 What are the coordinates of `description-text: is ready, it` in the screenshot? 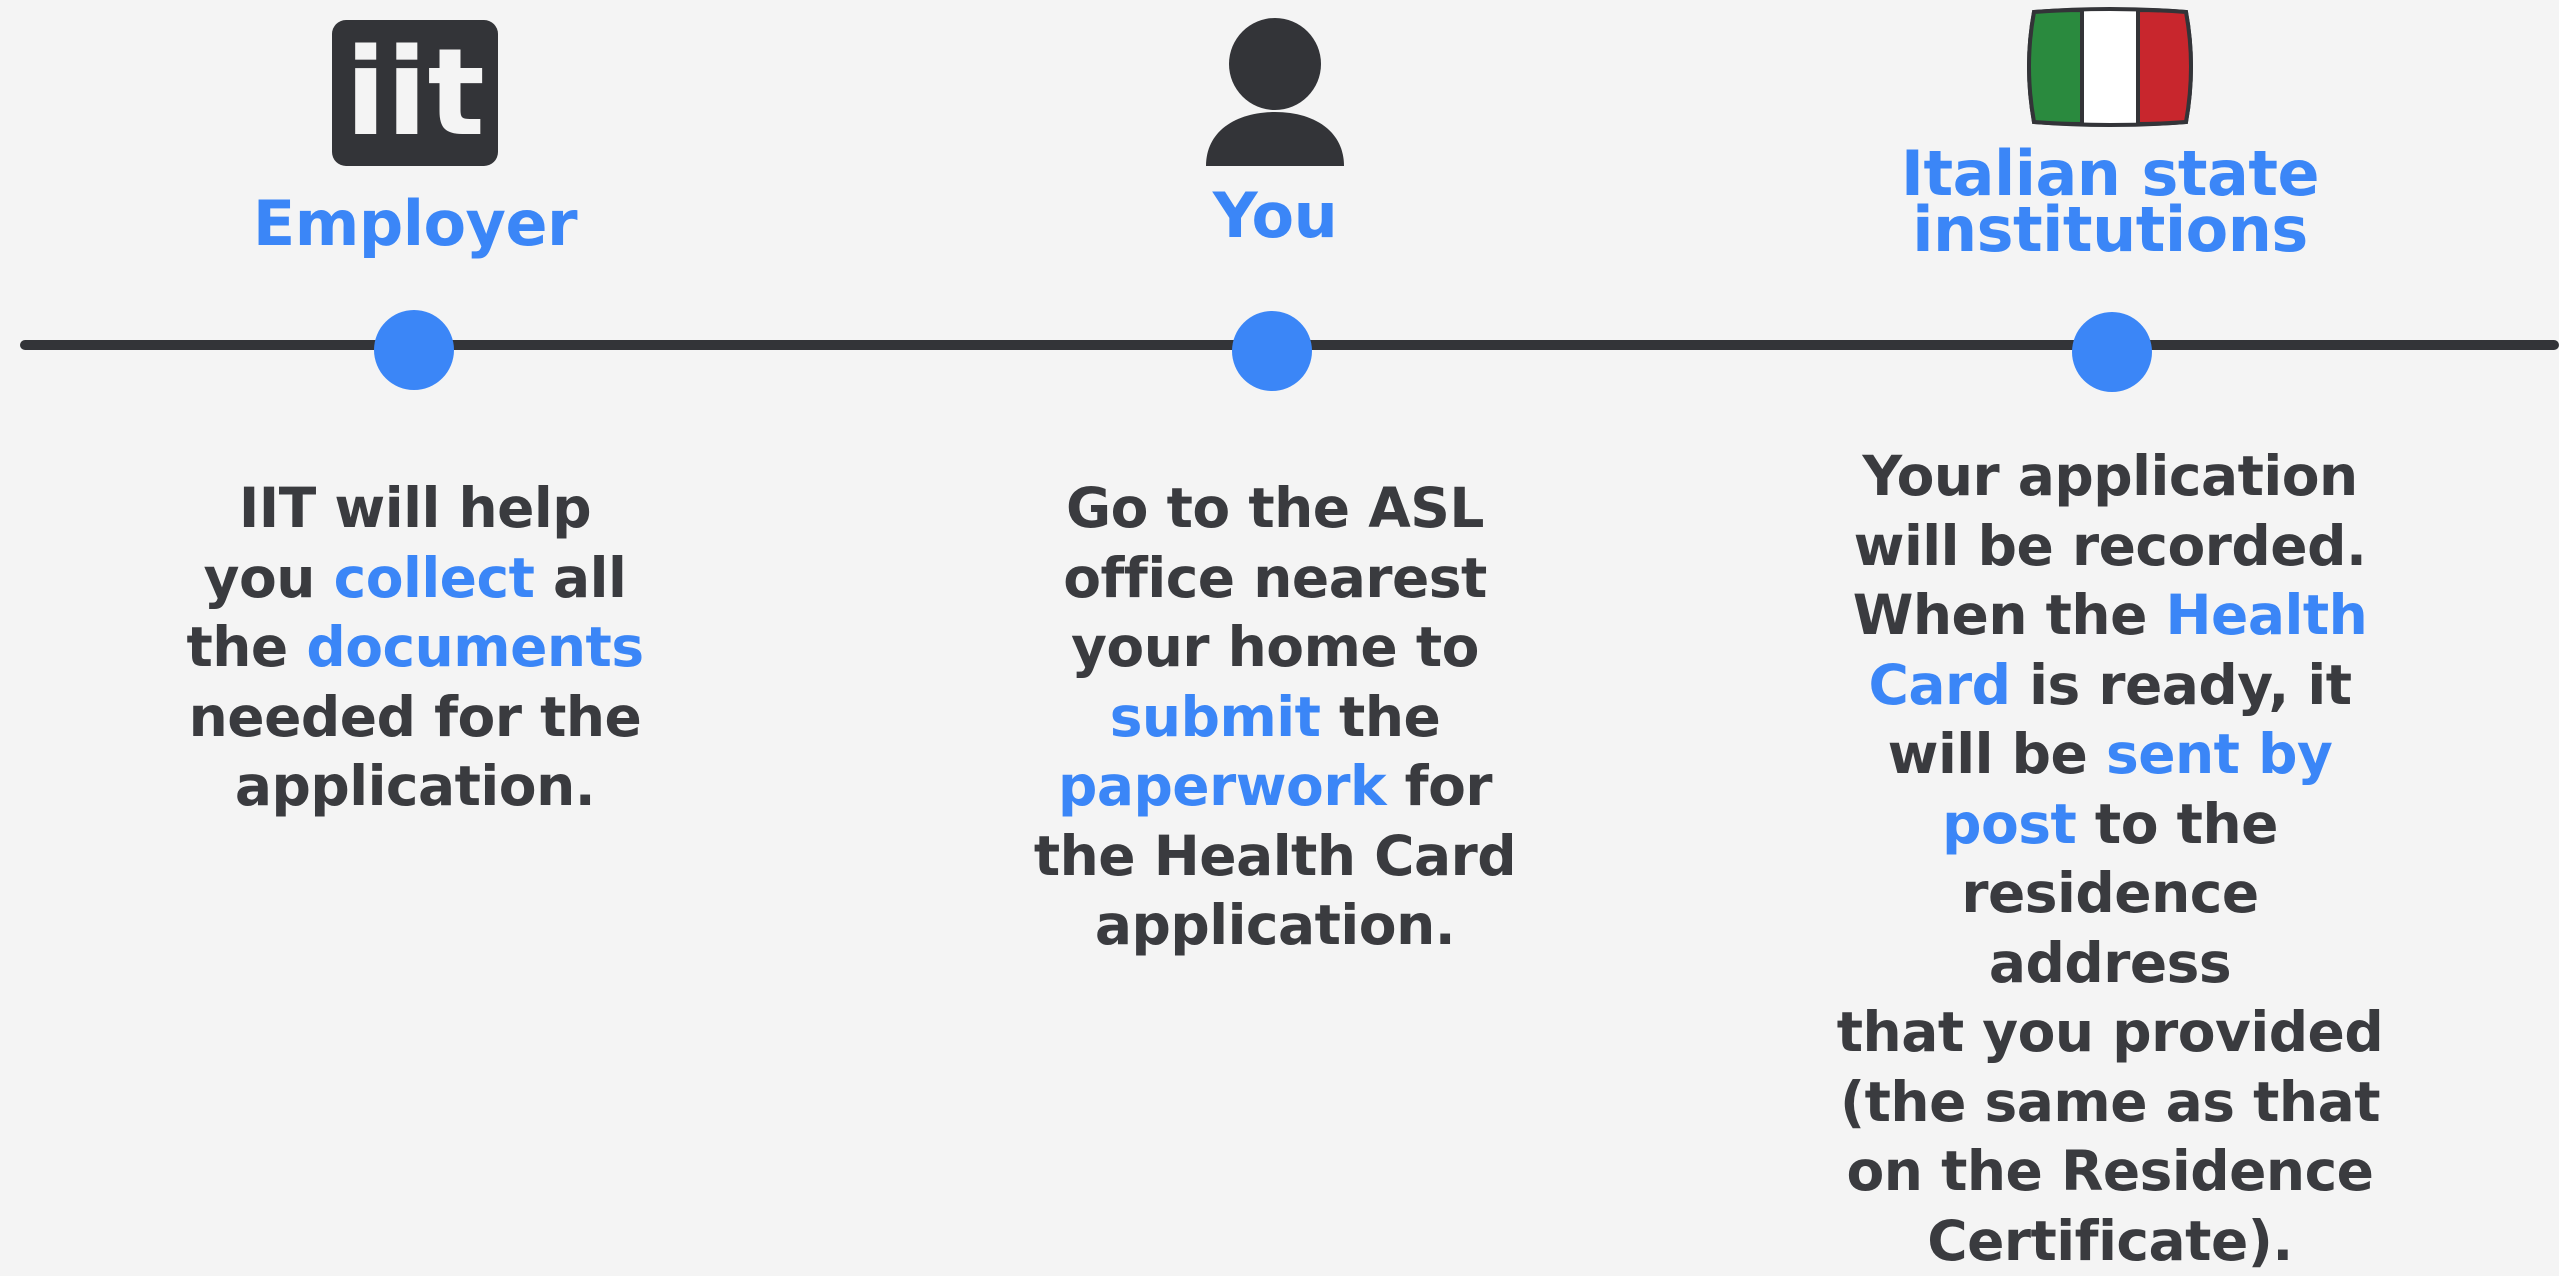 It's located at (2181, 684).